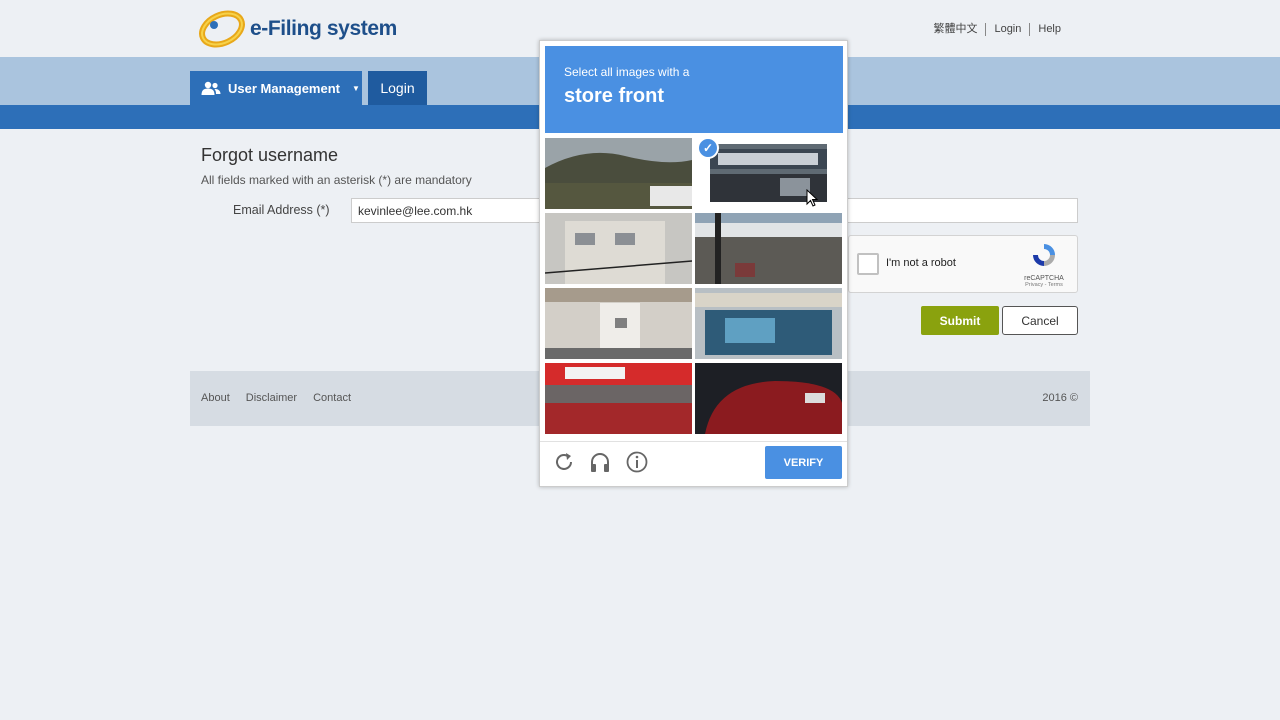  Describe the element at coordinates (803, 462) in the screenshot. I see `verify-button: VERIFY` at that location.